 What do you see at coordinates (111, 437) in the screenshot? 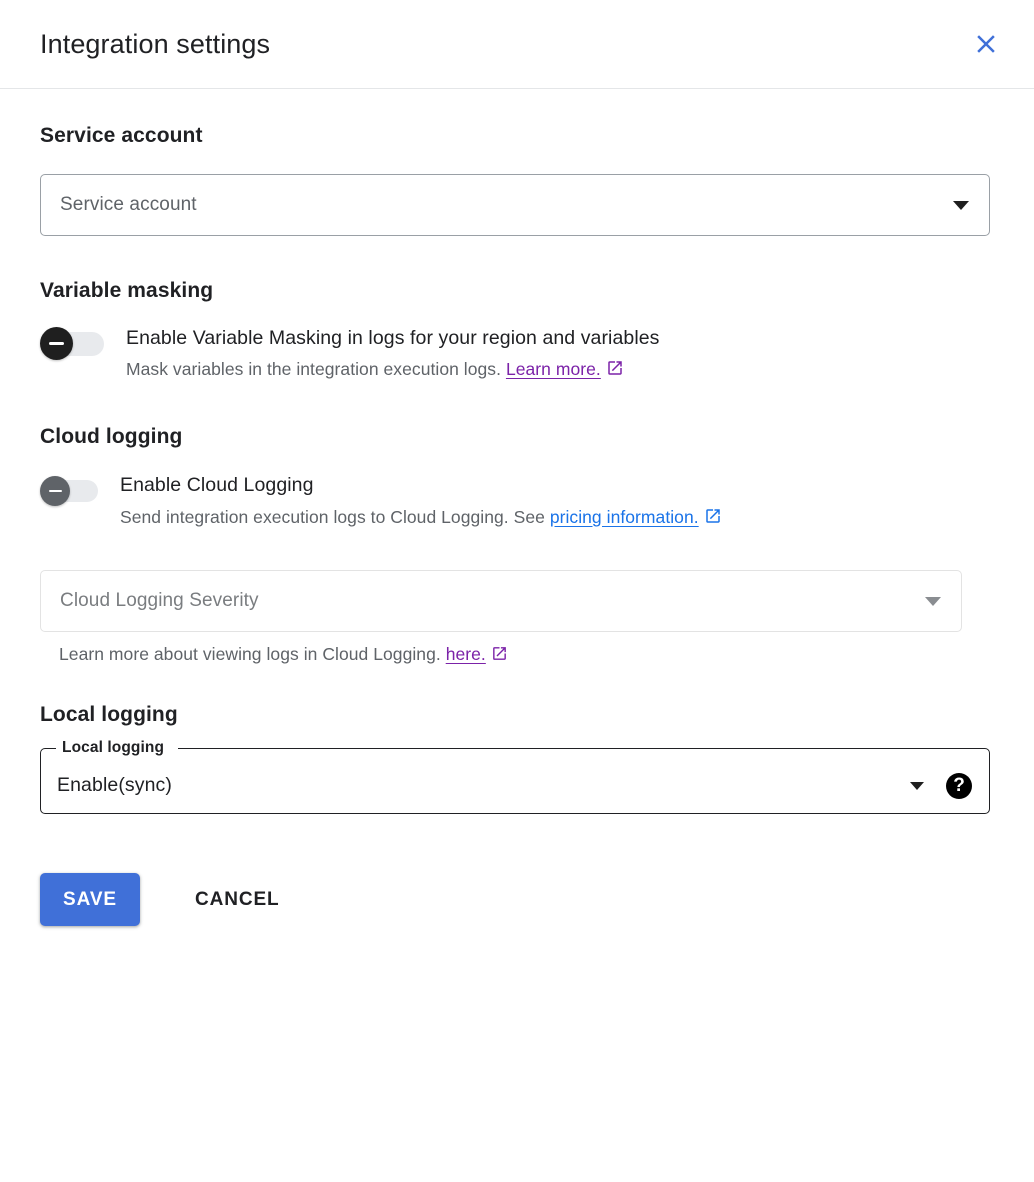
I see `cloud-logging-heading: Cloud logging` at bounding box center [111, 437].